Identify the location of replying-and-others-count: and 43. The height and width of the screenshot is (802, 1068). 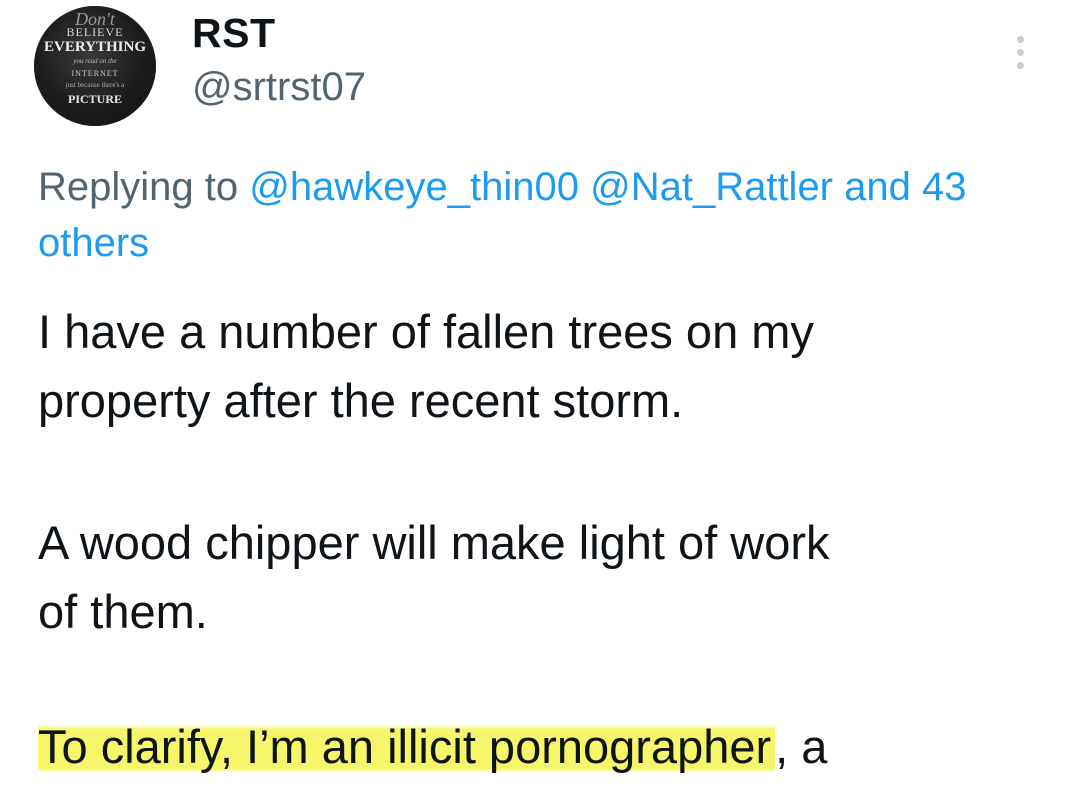
(905, 187).